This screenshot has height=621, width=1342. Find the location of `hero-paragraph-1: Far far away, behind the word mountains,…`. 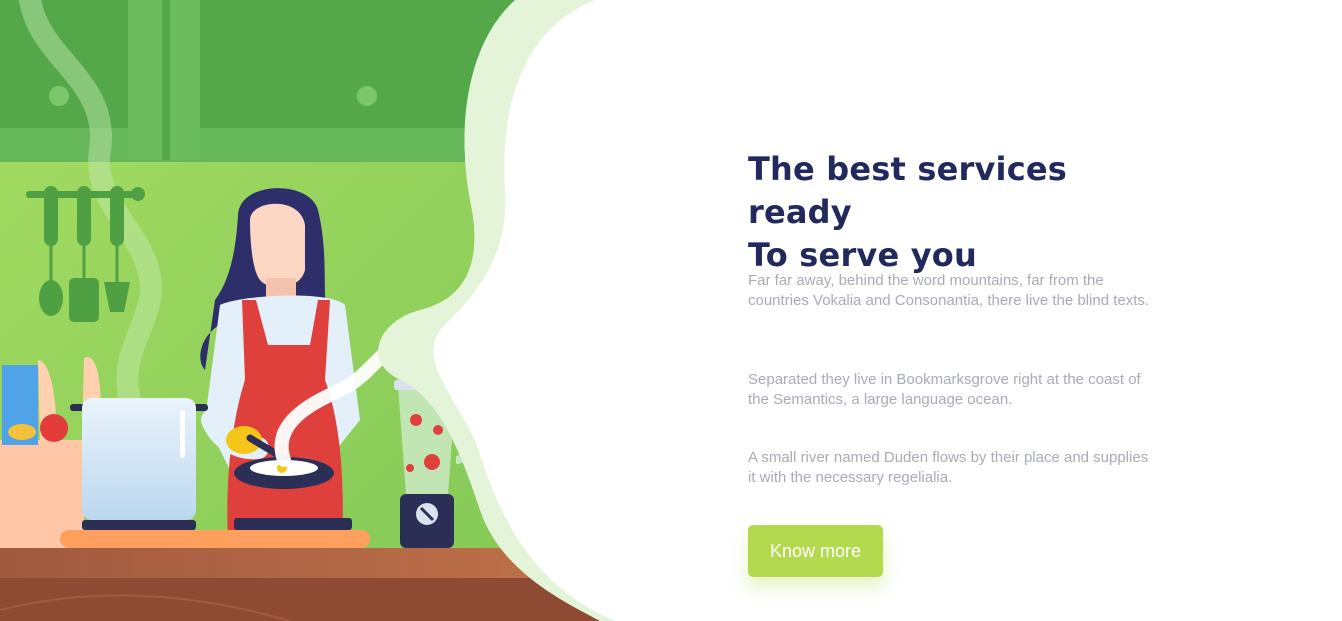

hero-paragraph-1: Far far away, behind the word mountains,… is located at coordinates (949, 290).